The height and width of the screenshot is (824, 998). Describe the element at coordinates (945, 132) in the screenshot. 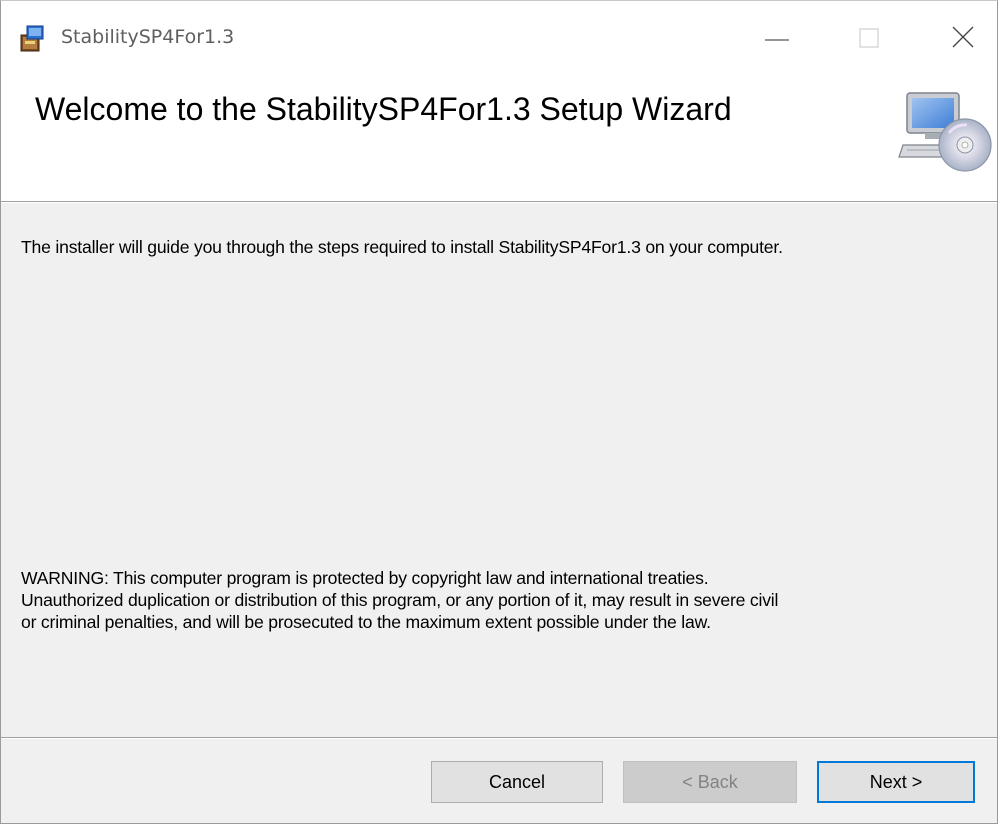

I see `computer-cd-icon` at that location.